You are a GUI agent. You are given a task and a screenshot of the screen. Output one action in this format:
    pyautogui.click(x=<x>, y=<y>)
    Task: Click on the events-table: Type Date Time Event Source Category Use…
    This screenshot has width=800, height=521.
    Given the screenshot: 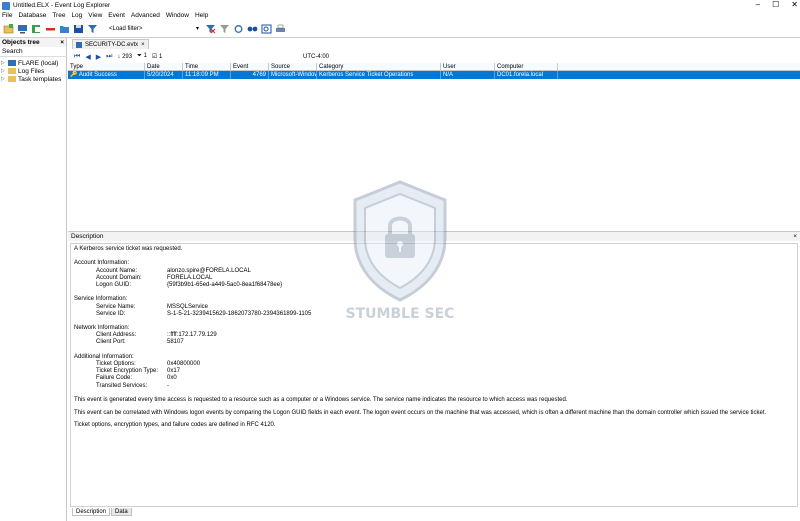 What is the action you would take?
    pyautogui.click(x=434, y=71)
    